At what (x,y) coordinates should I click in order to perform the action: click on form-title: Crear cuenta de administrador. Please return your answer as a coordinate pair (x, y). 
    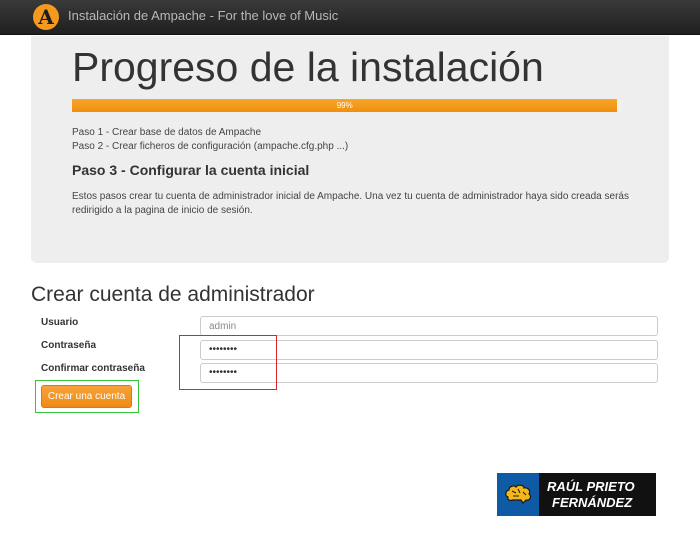
    Looking at the image, I should click on (173, 294).